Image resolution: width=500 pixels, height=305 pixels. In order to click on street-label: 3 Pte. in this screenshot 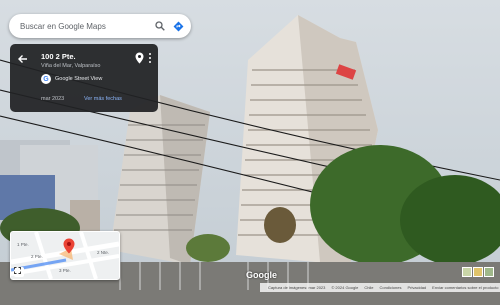, I will do `click(65, 270)`.